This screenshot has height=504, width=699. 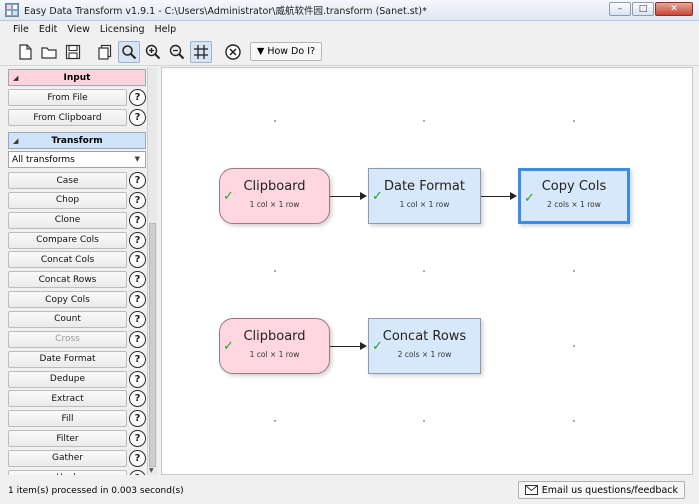 I want to click on transform-row: Cross?, so click(x=77, y=339).